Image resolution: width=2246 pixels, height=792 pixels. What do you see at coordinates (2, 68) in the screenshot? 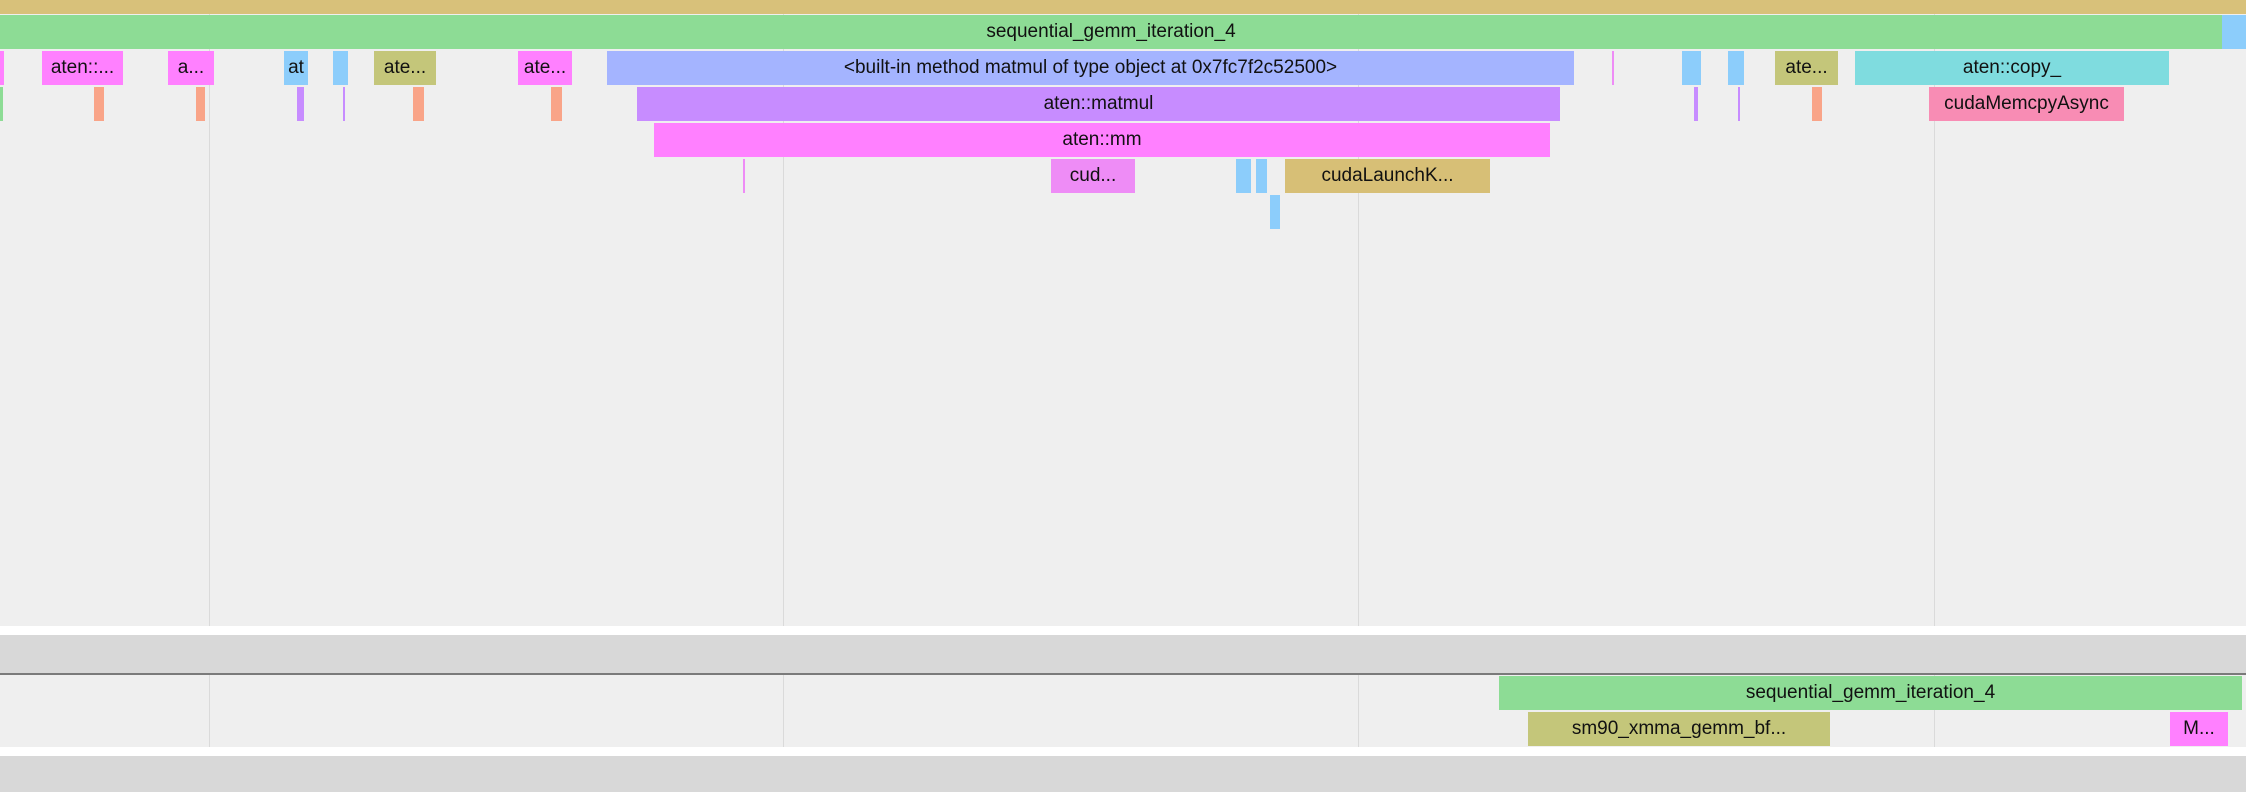
I see `left-edge-pink-bar` at bounding box center [2, 68].